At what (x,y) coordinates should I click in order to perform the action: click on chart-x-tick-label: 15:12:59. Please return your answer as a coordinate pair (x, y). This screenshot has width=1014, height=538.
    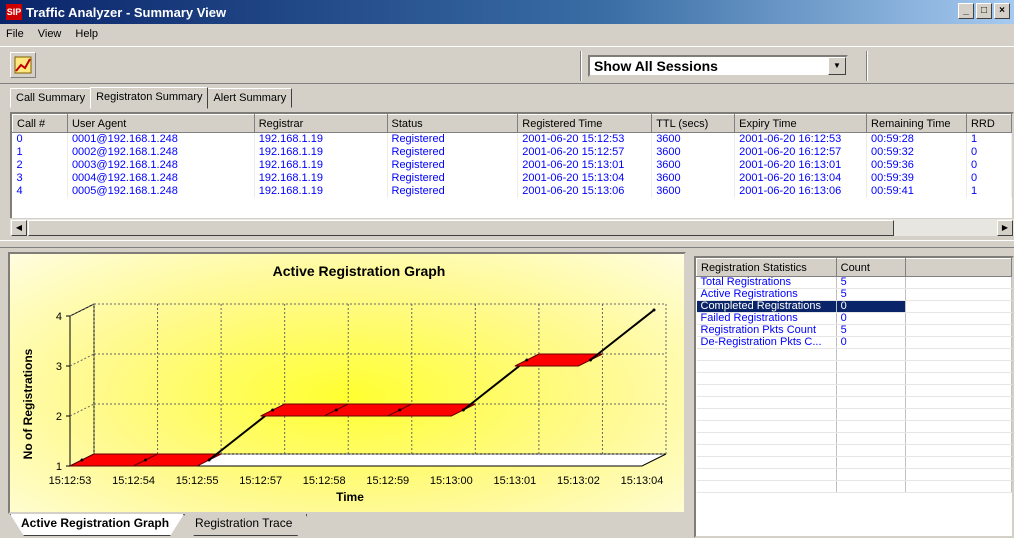
    Looking at the image, I should click on (387, 481).